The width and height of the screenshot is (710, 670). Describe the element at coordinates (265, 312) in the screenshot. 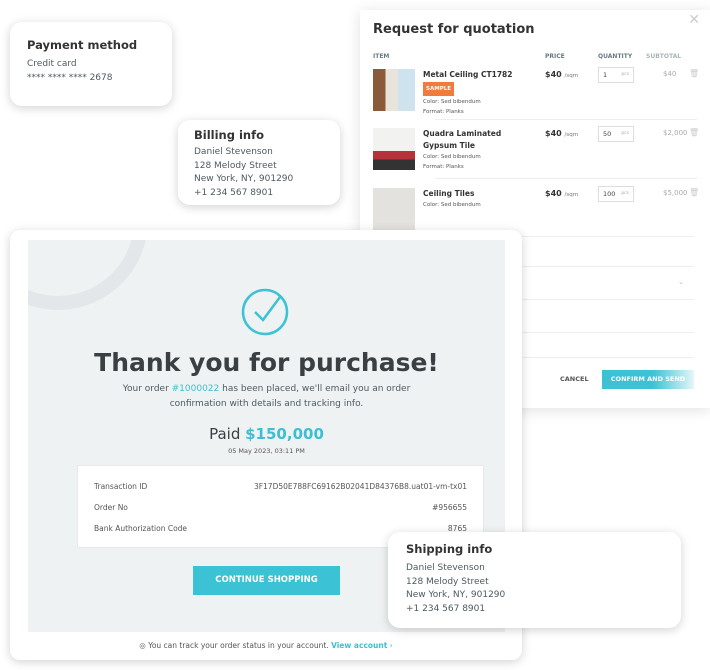

I see `check-circle-icon` at that location.